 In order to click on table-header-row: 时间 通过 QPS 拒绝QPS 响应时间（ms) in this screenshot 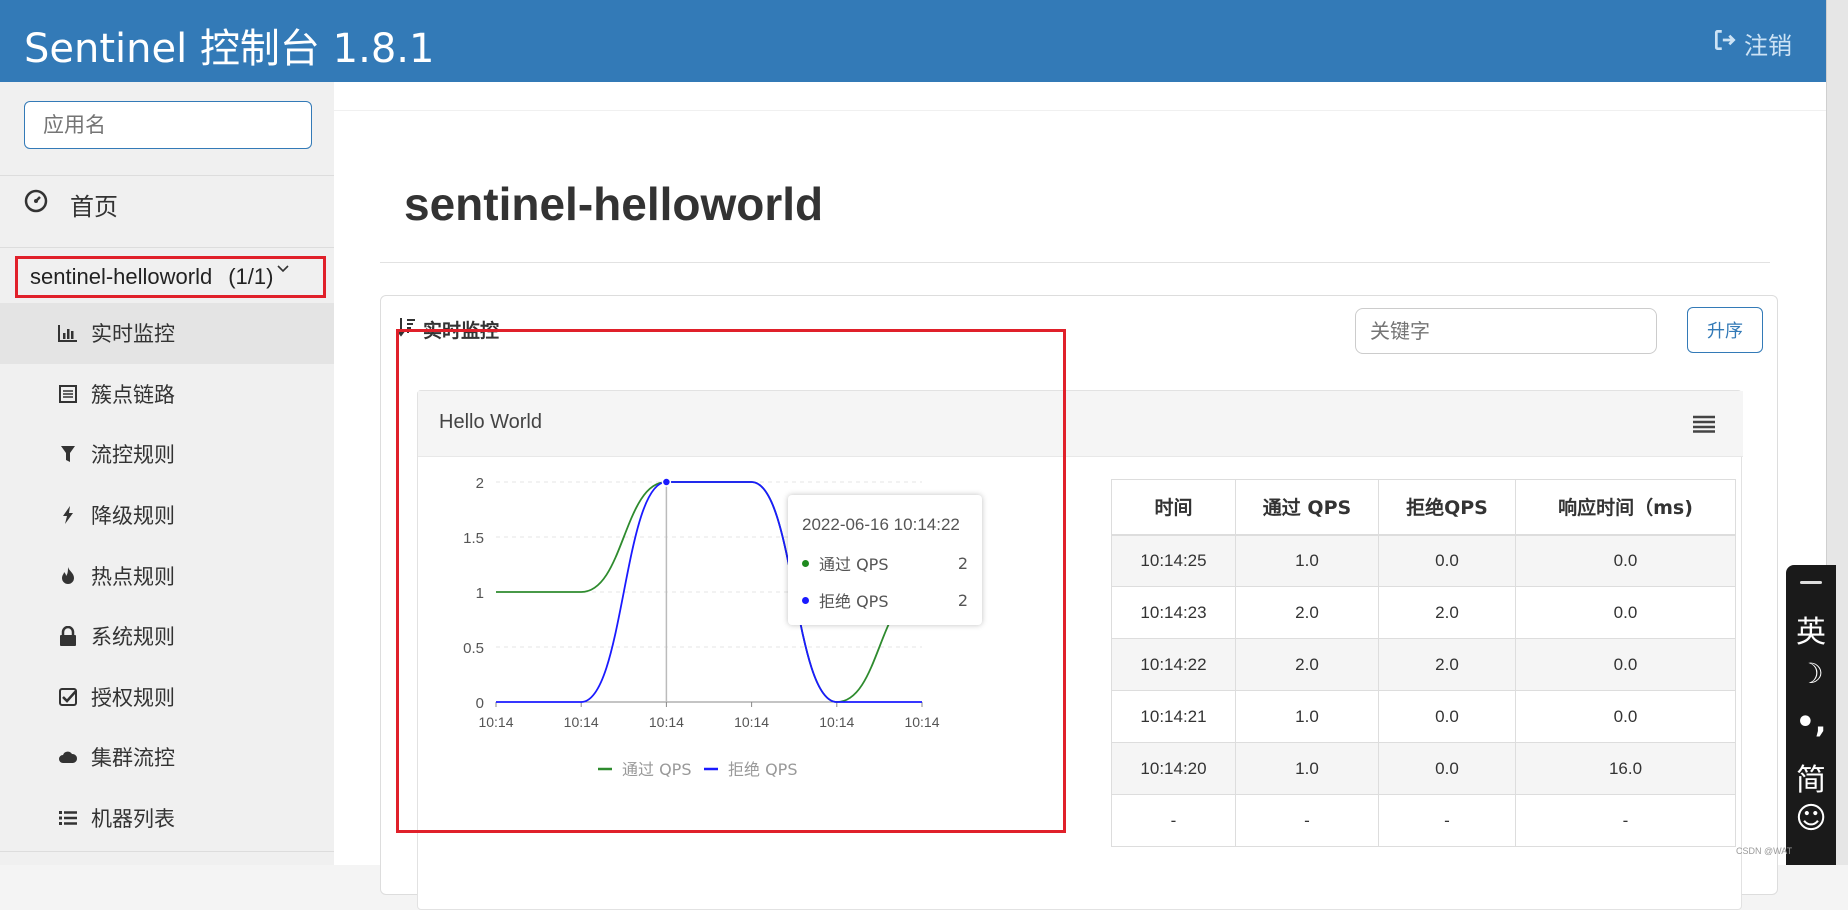, I will do `click(1423, 507)`.